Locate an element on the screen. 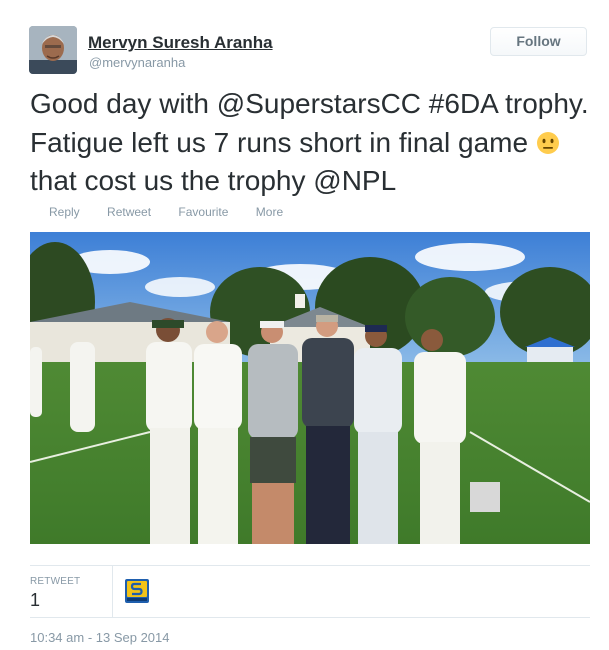 This screenshot has width=609, height=650. profile-photo-icon is located at coordinates (53, 50).